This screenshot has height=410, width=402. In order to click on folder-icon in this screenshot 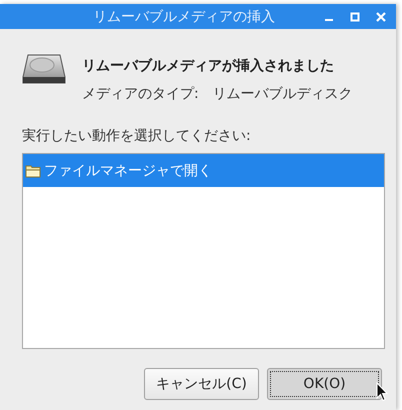, I will do `click(33, 171)`.